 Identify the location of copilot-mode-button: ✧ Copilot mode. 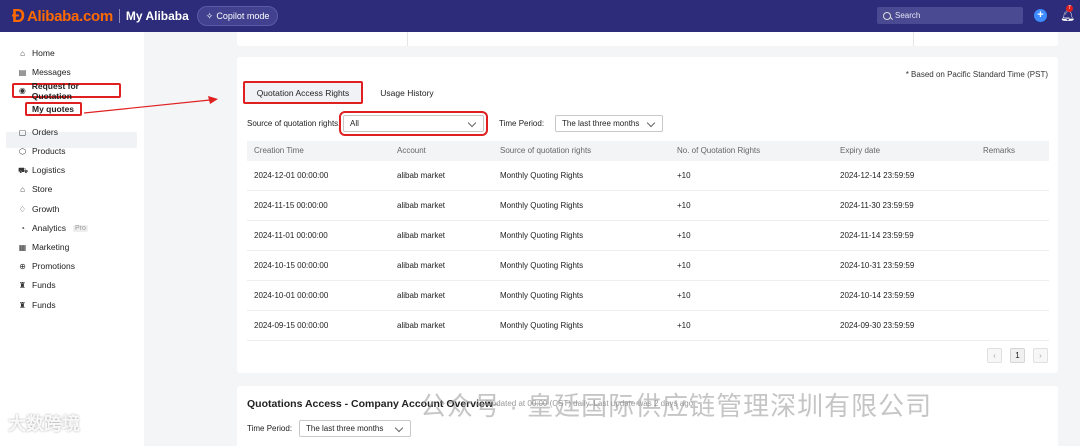
(237, 16).